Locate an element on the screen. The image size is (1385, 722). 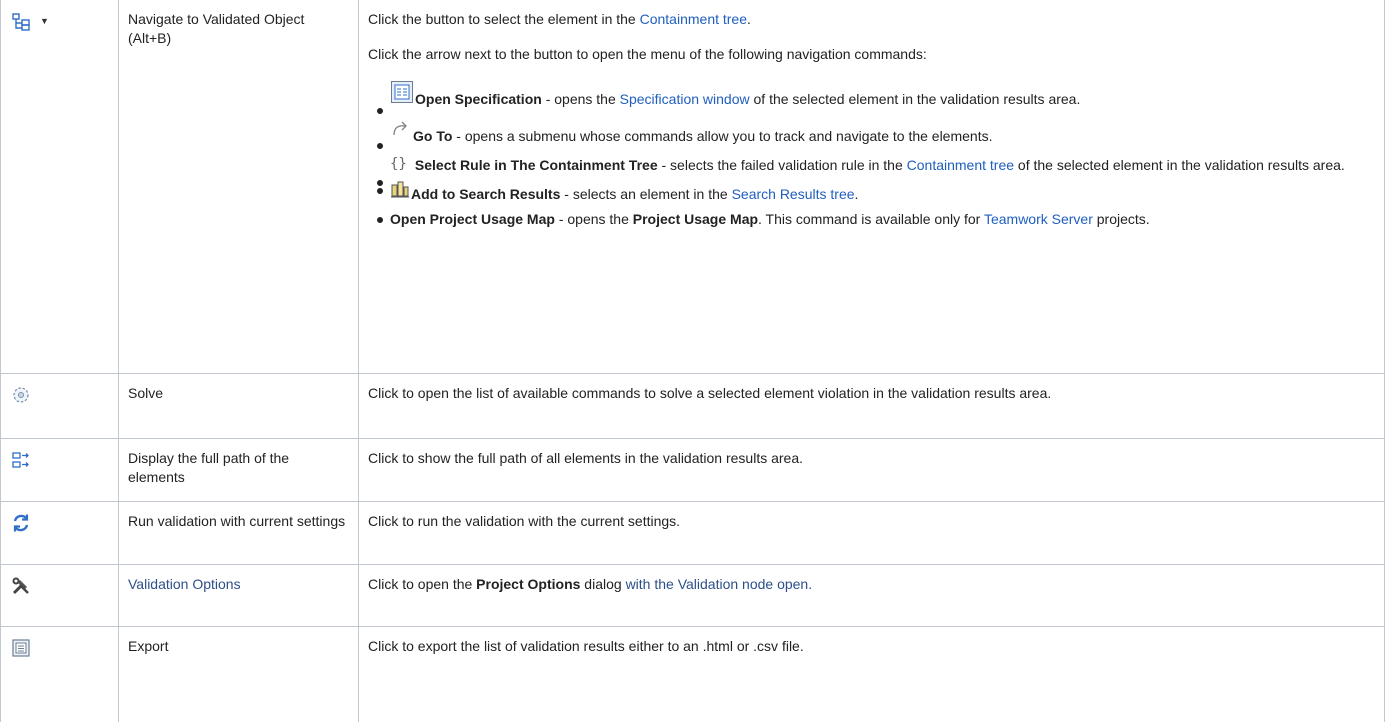
chevron-down-icon: ▼ is located at coordinates (44, 21).